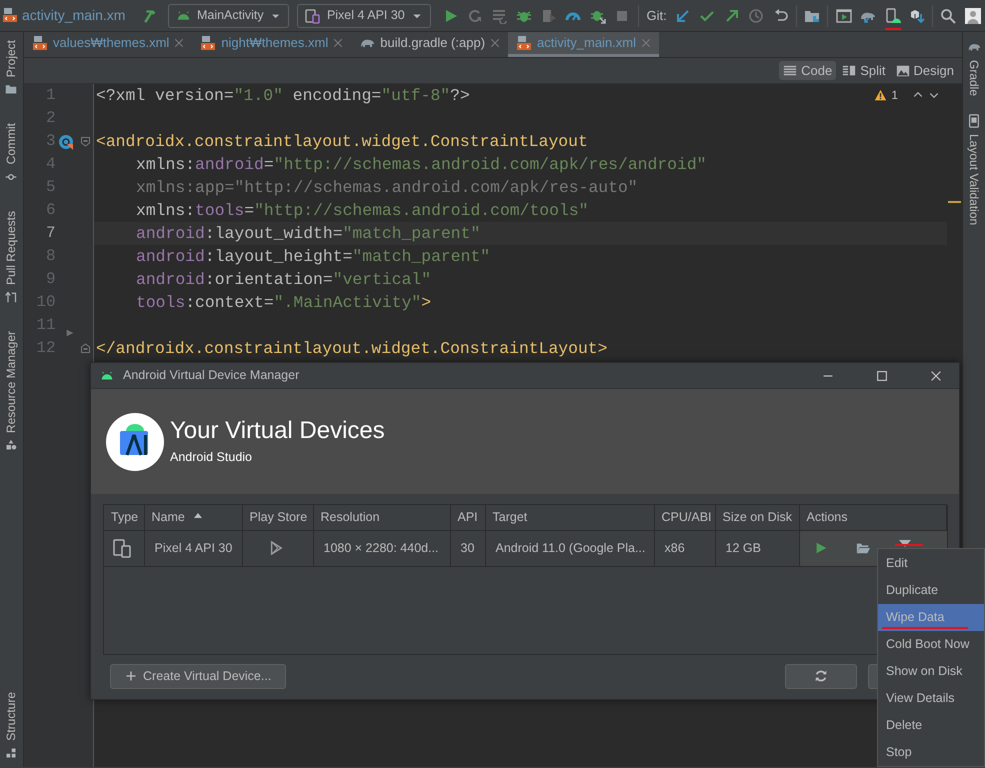 Image resolution: width=985 pixels, height=768 pixels. Describe the element at coordinates (684, 548) in the screenshot. I see `table-cell: x86` at that location.